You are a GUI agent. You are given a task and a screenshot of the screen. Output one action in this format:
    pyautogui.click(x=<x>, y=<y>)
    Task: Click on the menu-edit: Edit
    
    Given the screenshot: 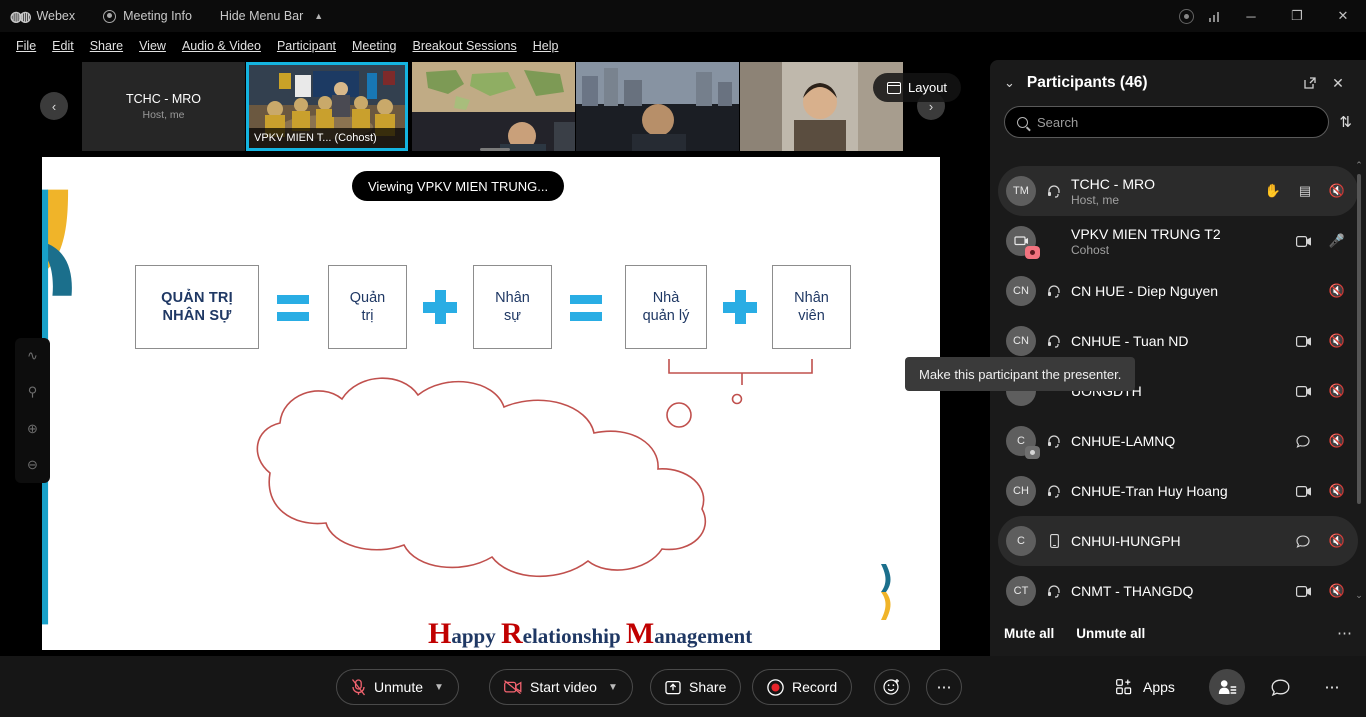 What is the action you would take?
    pyautogui.click(x=63, y=46)
    